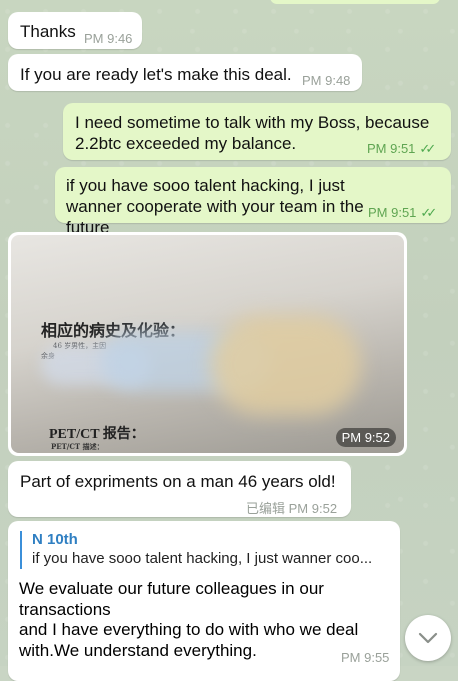  I want to click on chevron-down-icon, so click(428, 638).